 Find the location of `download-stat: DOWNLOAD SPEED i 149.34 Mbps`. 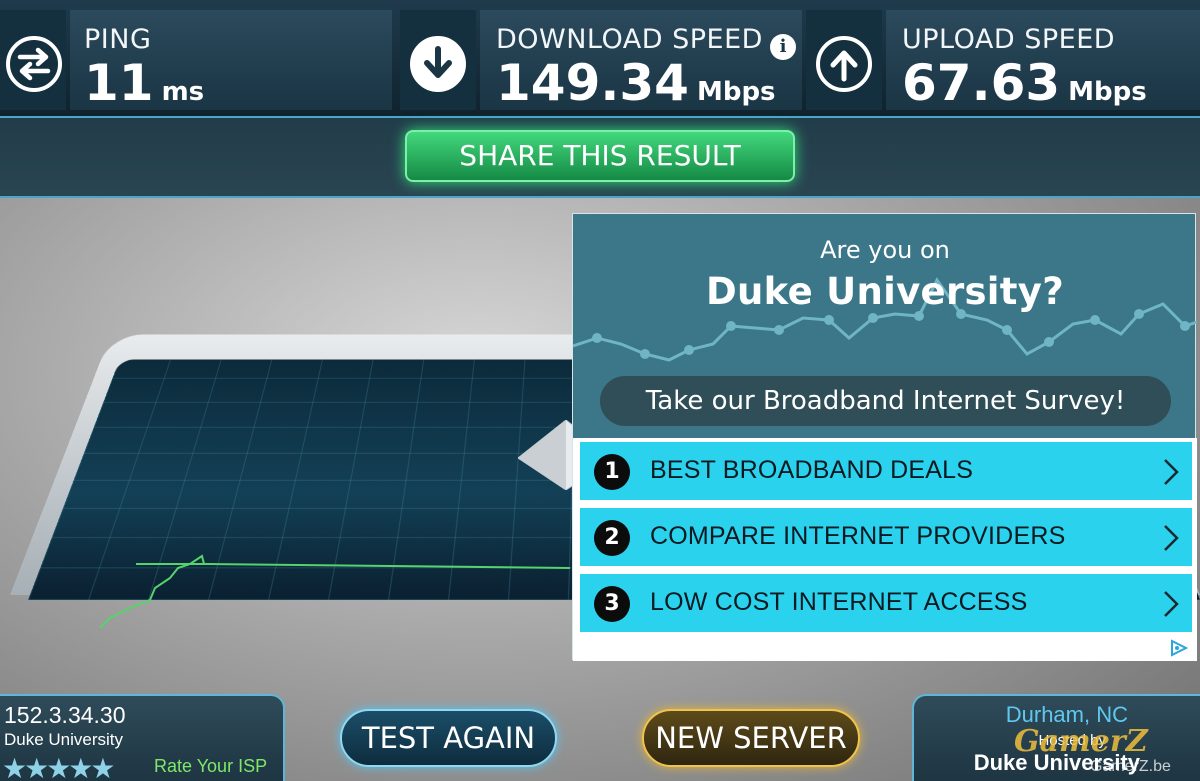

download-stat: DOWNLOAD SPEED i 149.34 Mbps is located at coordinates (600, 61).